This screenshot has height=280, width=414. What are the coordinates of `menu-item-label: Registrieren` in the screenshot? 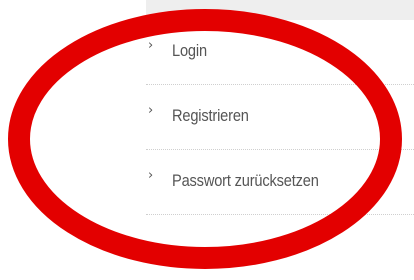 It's located at (210, 115).